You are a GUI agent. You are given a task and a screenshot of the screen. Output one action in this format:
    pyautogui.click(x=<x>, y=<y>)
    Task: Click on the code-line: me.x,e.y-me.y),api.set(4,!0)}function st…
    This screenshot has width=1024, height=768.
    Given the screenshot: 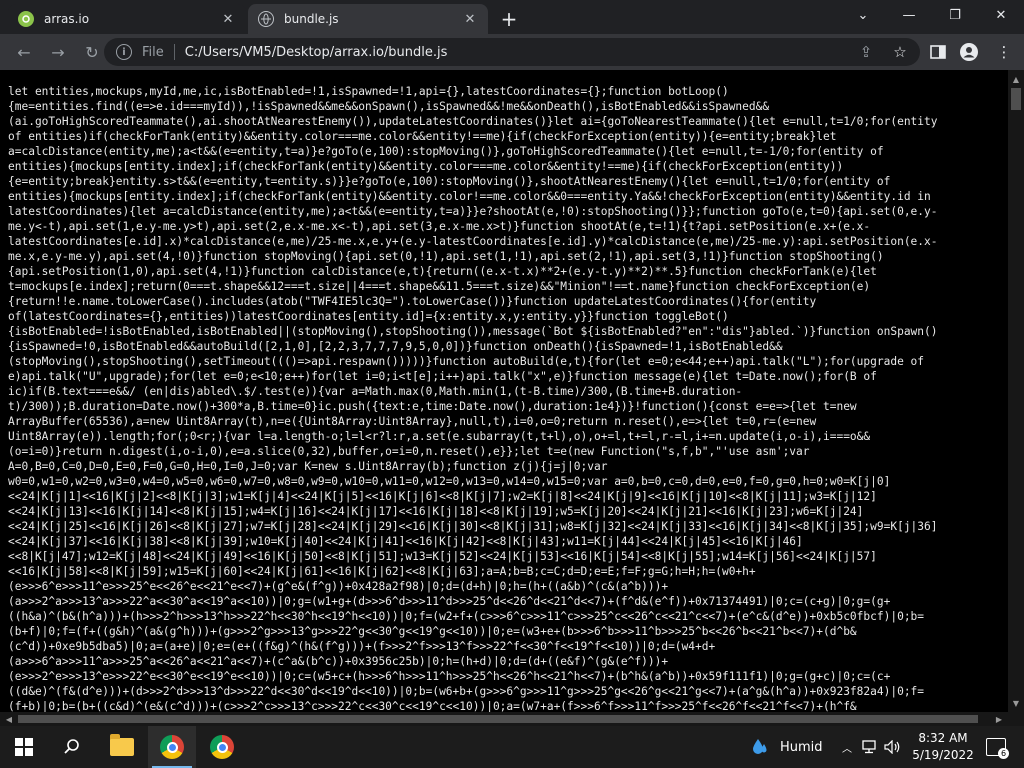 What is the action you would take?
    pyautogui.click(x=446, y=256)
    